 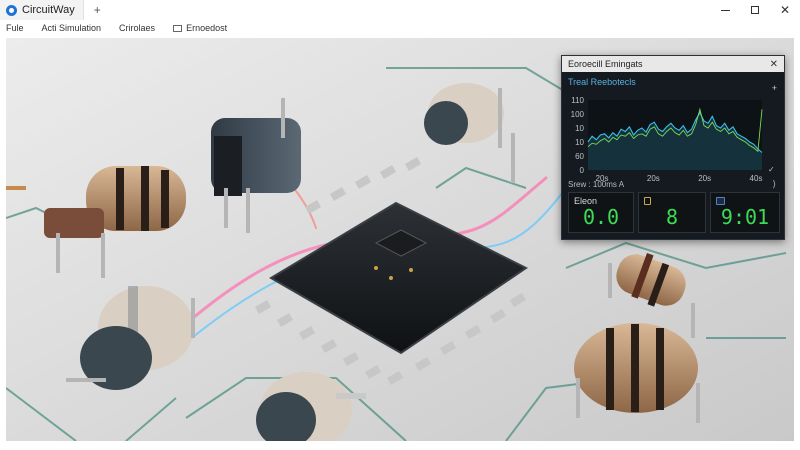 I want to click on minimize-icon, so click(x=725, y=10).